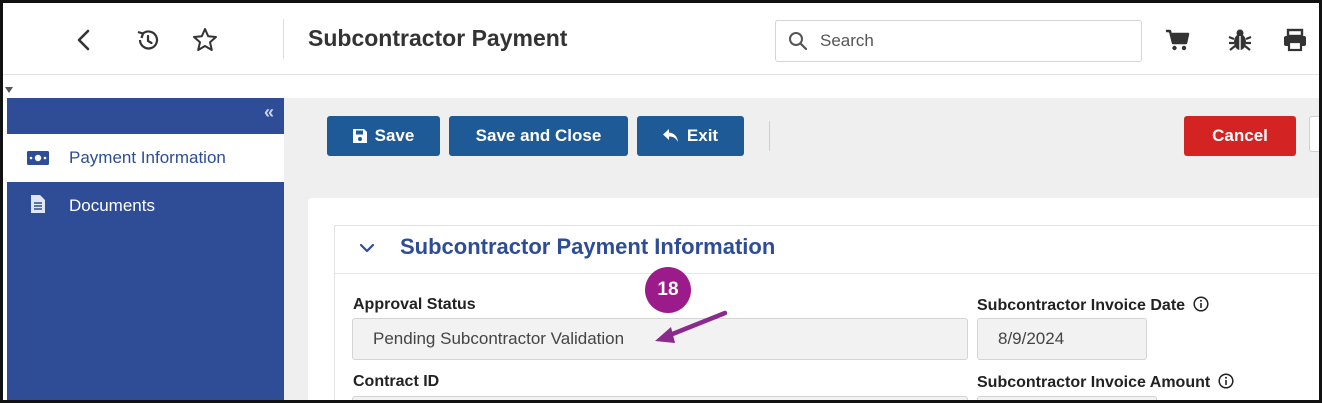  Describe the element at coordinates (367, 250) in the screenshot. I see `chevron-down-icon` at that location.